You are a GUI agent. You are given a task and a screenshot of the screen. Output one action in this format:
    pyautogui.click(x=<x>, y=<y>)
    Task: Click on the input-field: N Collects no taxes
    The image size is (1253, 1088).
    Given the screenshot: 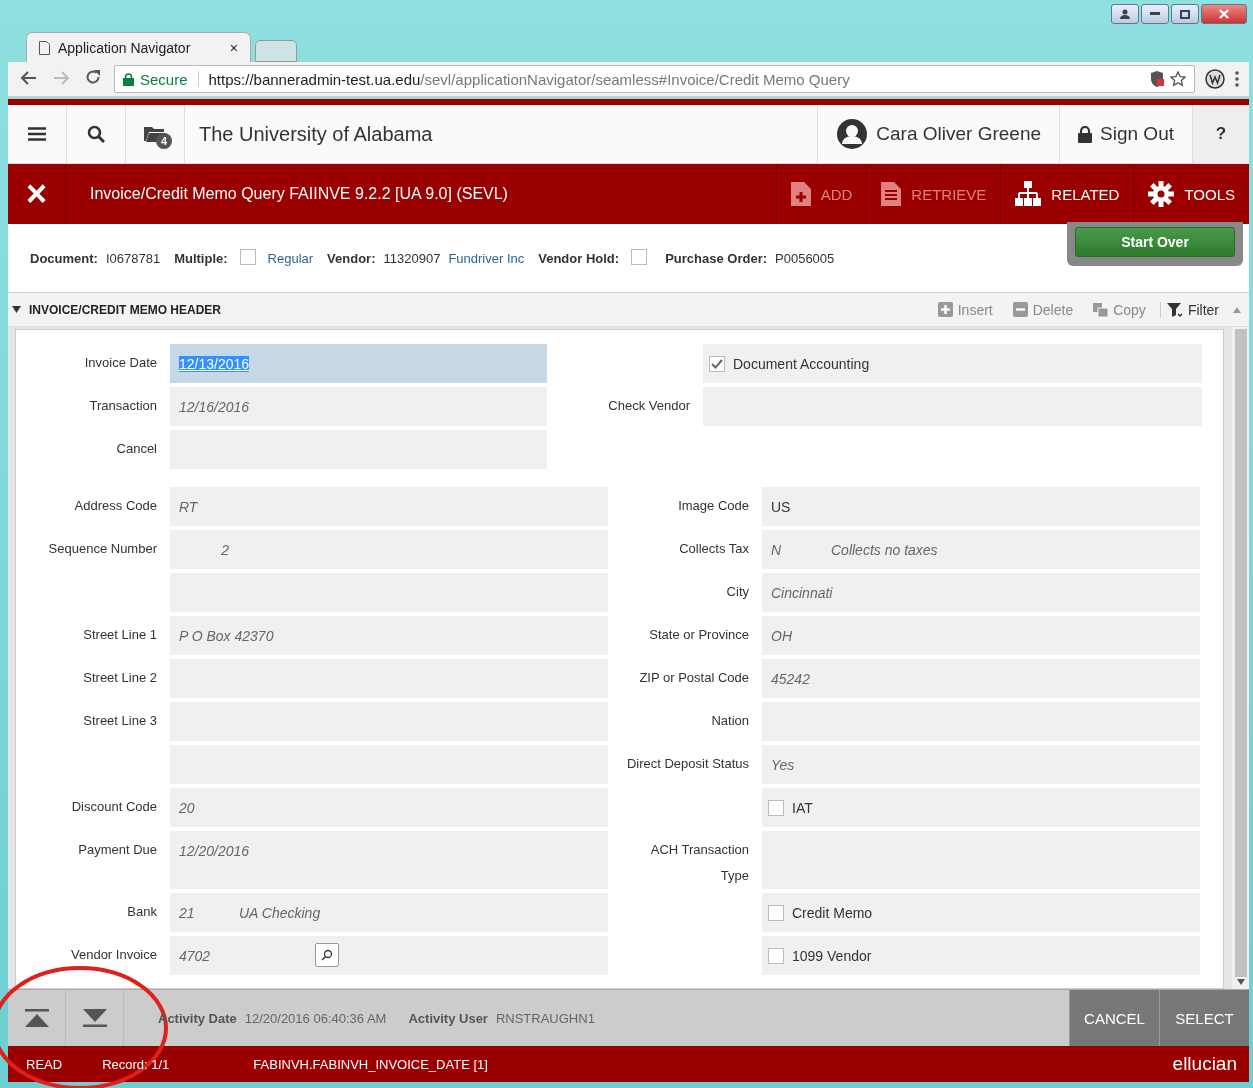 What is the action you would take?
    pyautogui.click(x=981, y=549)
    